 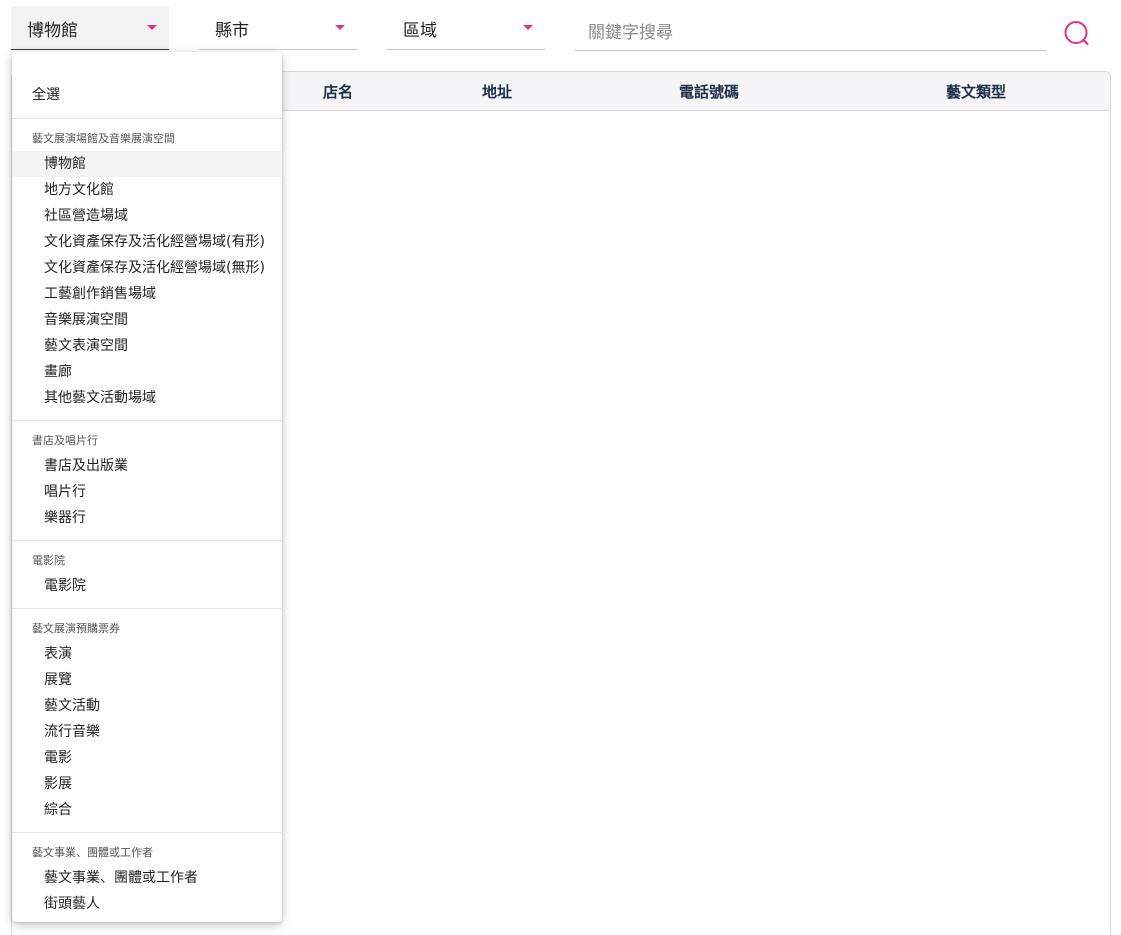 I want to click on menu-option: 藝文活動, so click(x=147, y=706).